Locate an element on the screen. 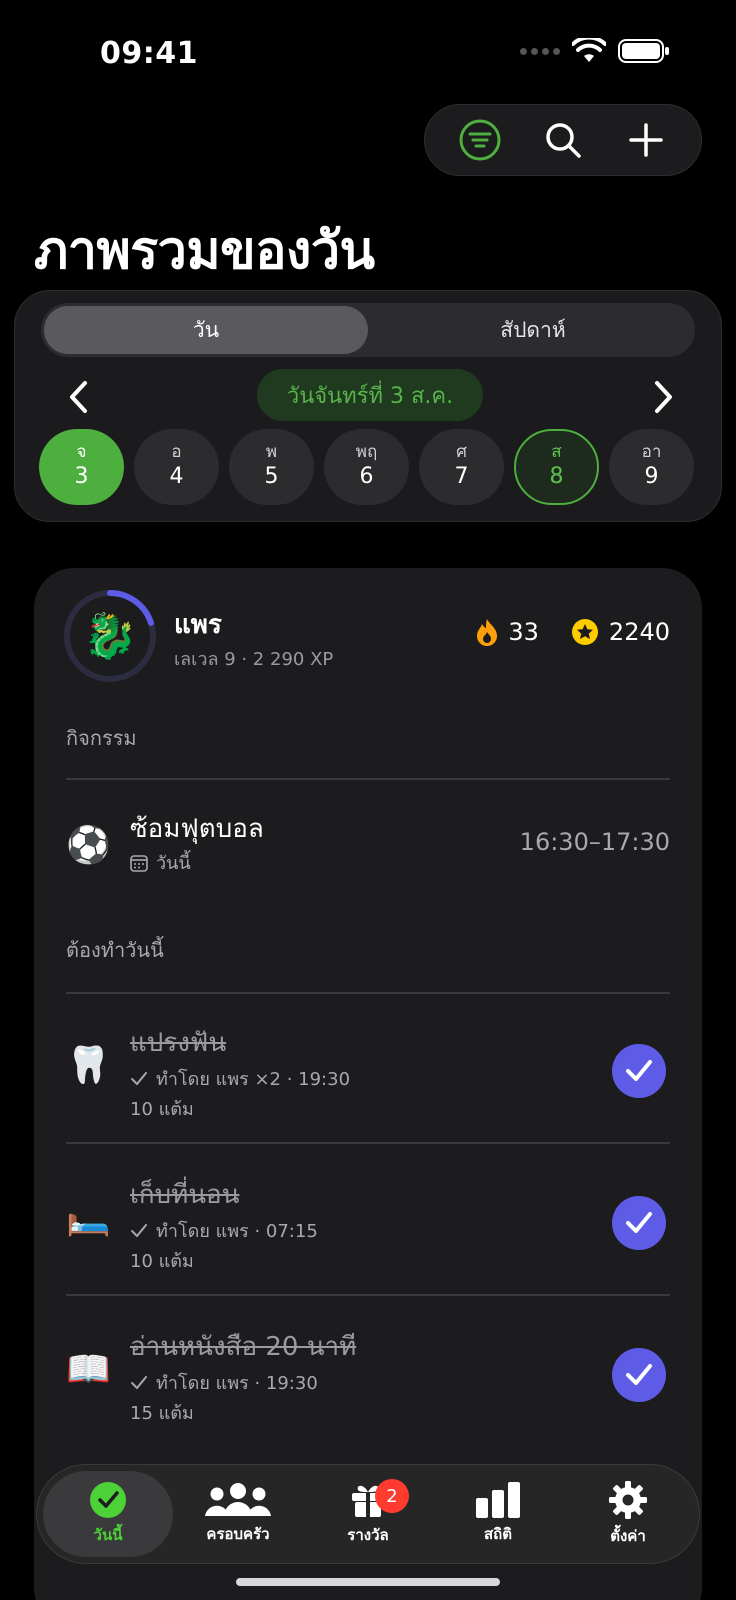 This screenshot has width=736, height=1600. search-button is located at coordinates (563, 140).